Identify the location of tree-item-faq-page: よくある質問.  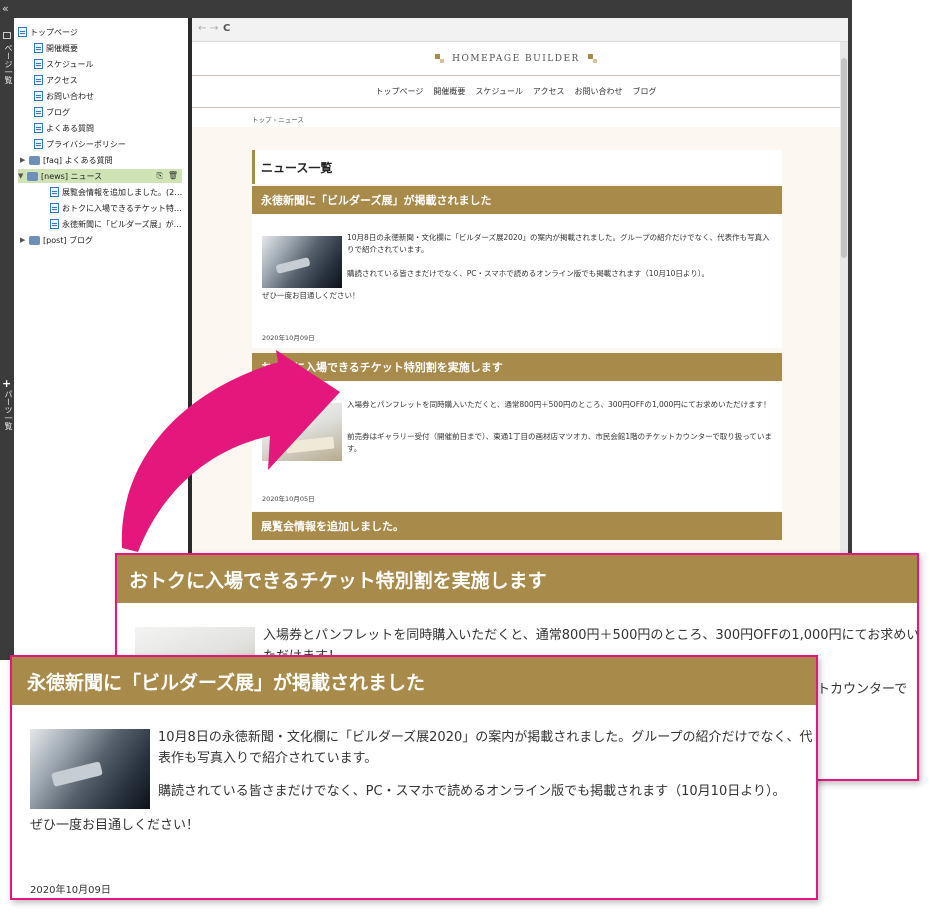
(64, 128).